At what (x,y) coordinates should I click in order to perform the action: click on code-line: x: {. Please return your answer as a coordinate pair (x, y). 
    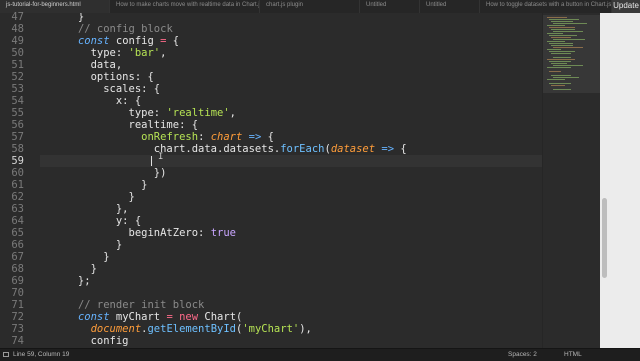
    Looking at the image, I should click on (90, 101).